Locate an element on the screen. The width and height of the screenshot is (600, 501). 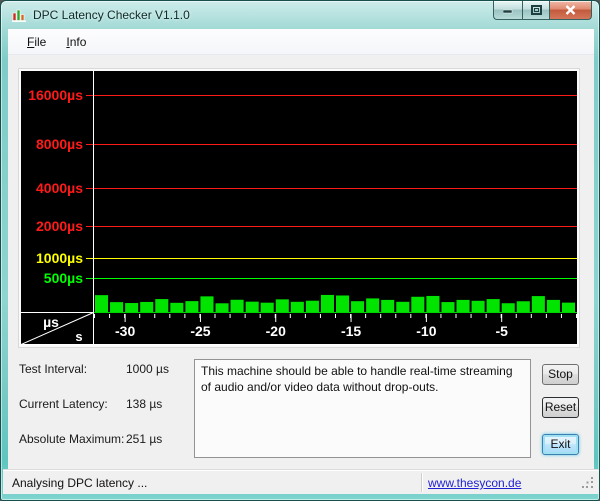
x-tick-label: -5 is located at coordinates (501, 331).